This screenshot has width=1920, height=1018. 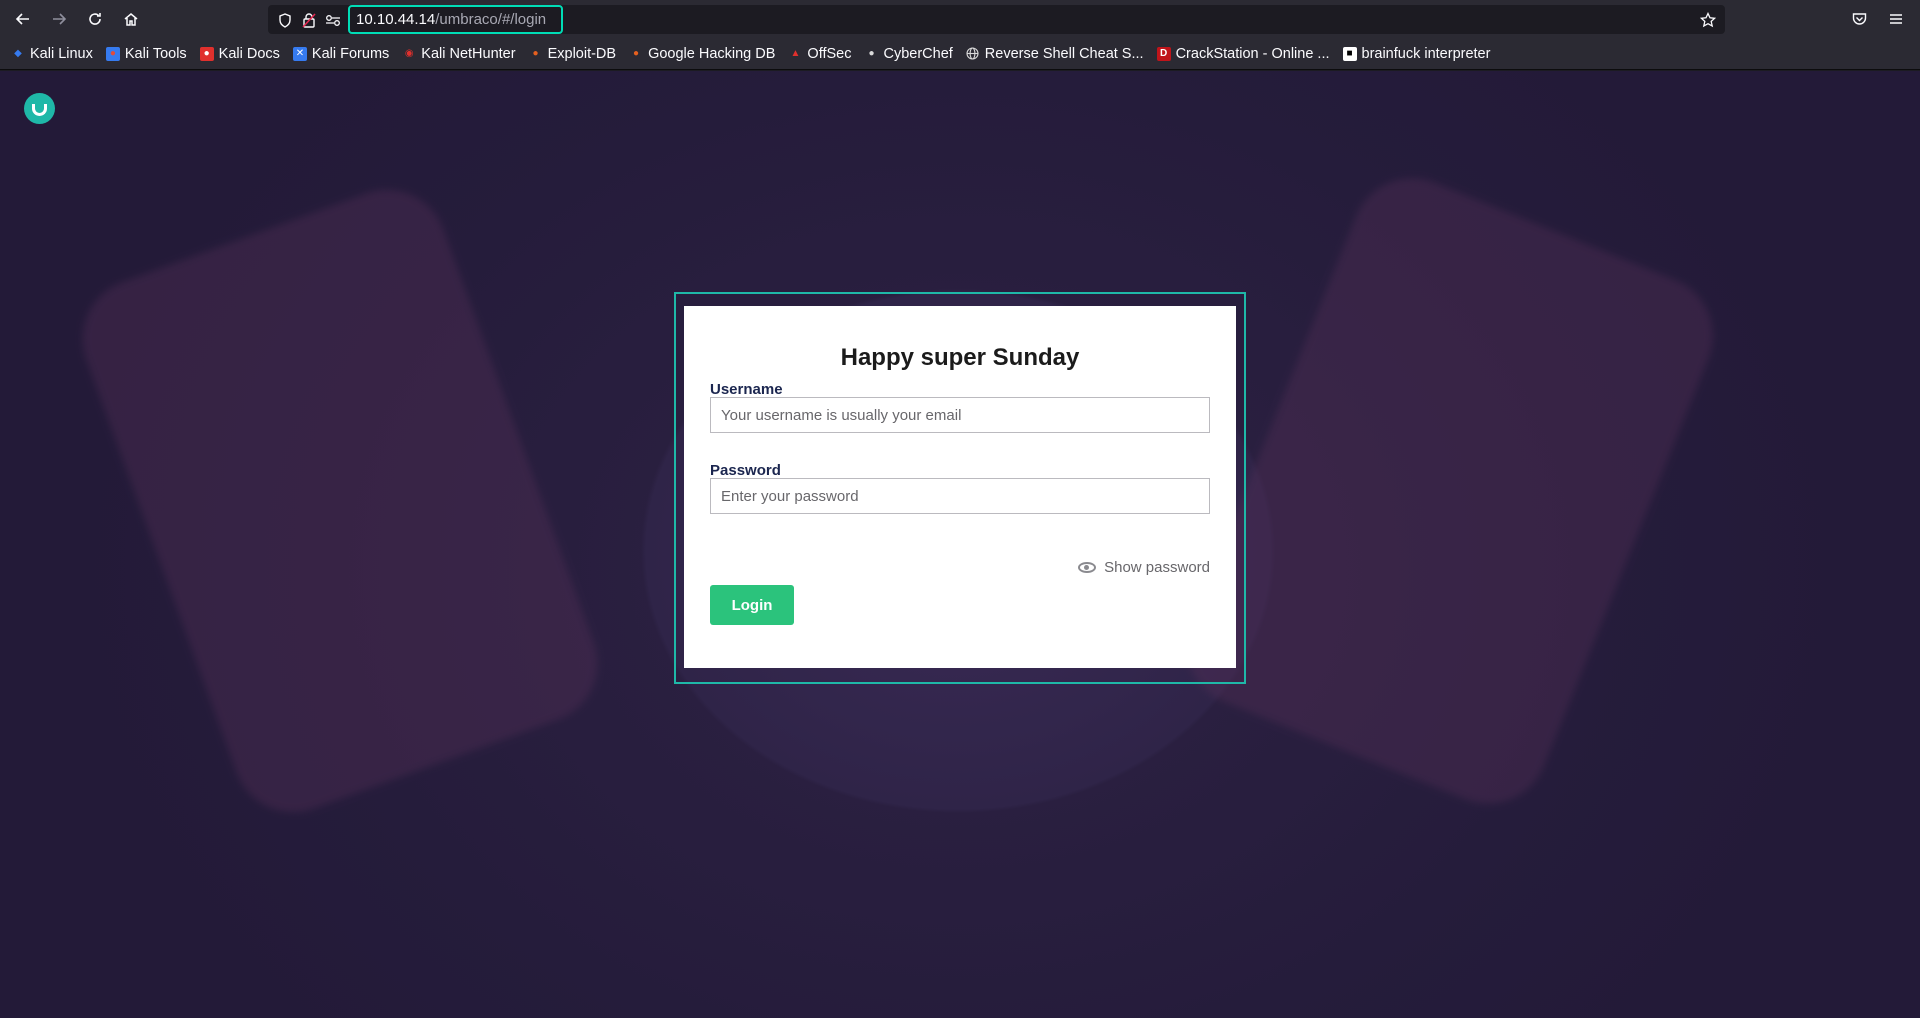 What do you see at coordinates (155, 53) in the screenshot?
I see `bookmark-label: Kali Tools` at bounding box center [155, 53].